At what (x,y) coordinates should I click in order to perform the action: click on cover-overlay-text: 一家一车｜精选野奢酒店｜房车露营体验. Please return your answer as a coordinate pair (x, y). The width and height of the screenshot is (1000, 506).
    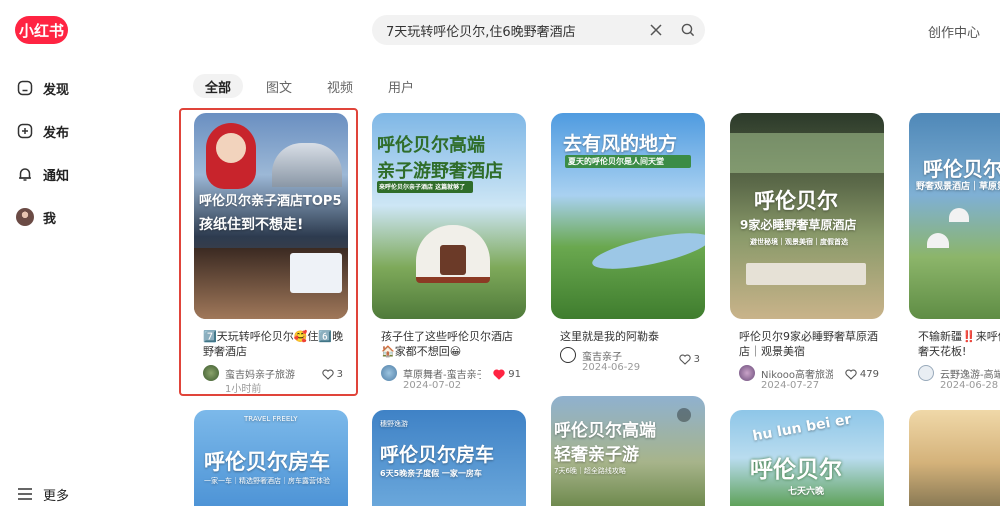
    Looking at the image, I should click on (267, 481).